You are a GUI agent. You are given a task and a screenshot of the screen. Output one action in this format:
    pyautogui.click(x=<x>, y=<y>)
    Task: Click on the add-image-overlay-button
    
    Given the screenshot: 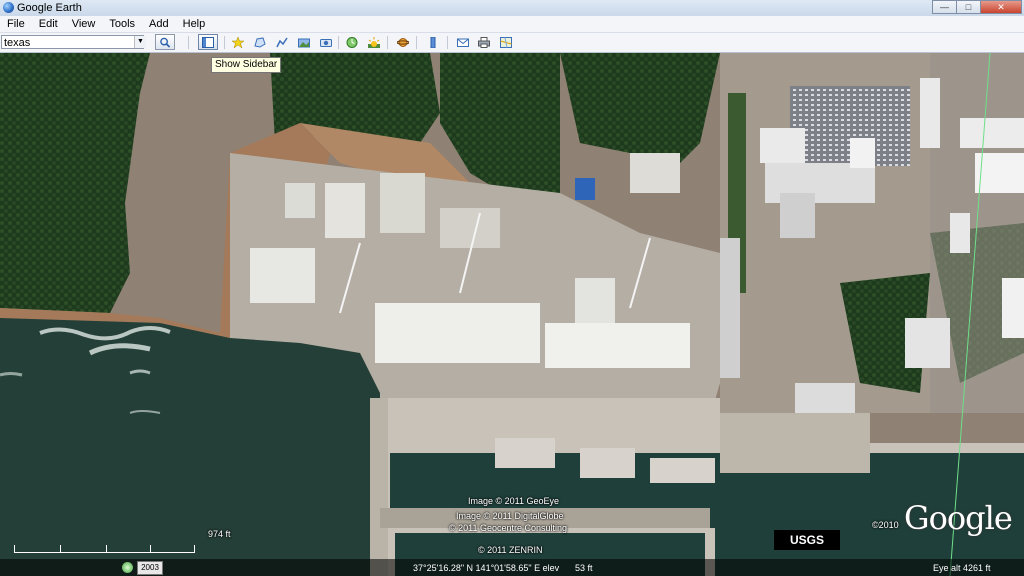 What is the action you would take?
    pyautogui.click(x=304, y=42)
    